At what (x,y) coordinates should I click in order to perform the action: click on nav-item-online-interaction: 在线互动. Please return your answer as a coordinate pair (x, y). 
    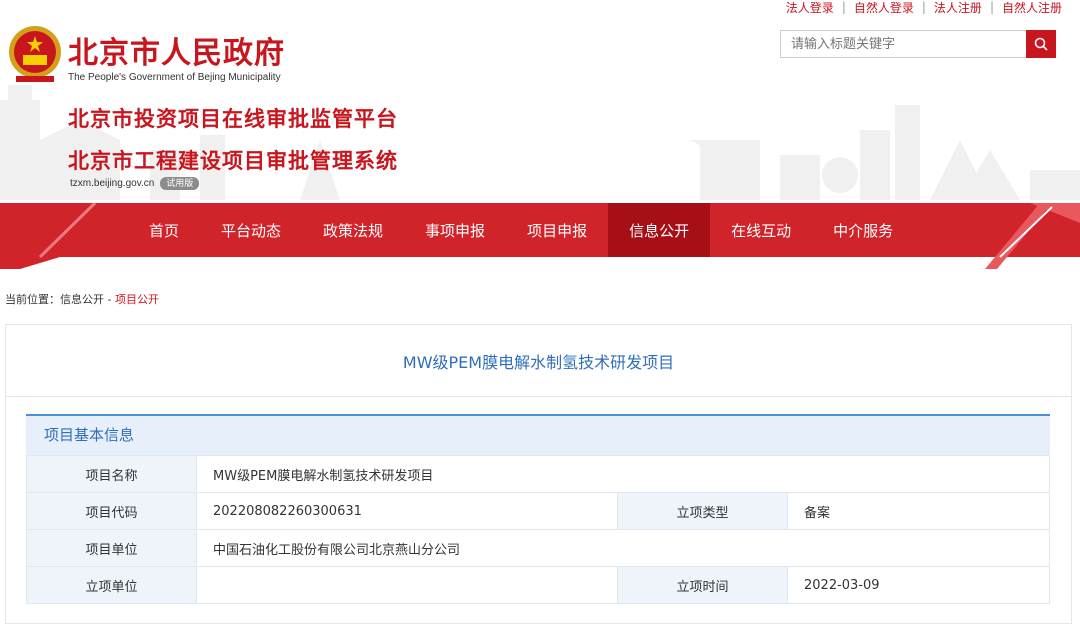
    Looking at the image, I should click on (761, 230).